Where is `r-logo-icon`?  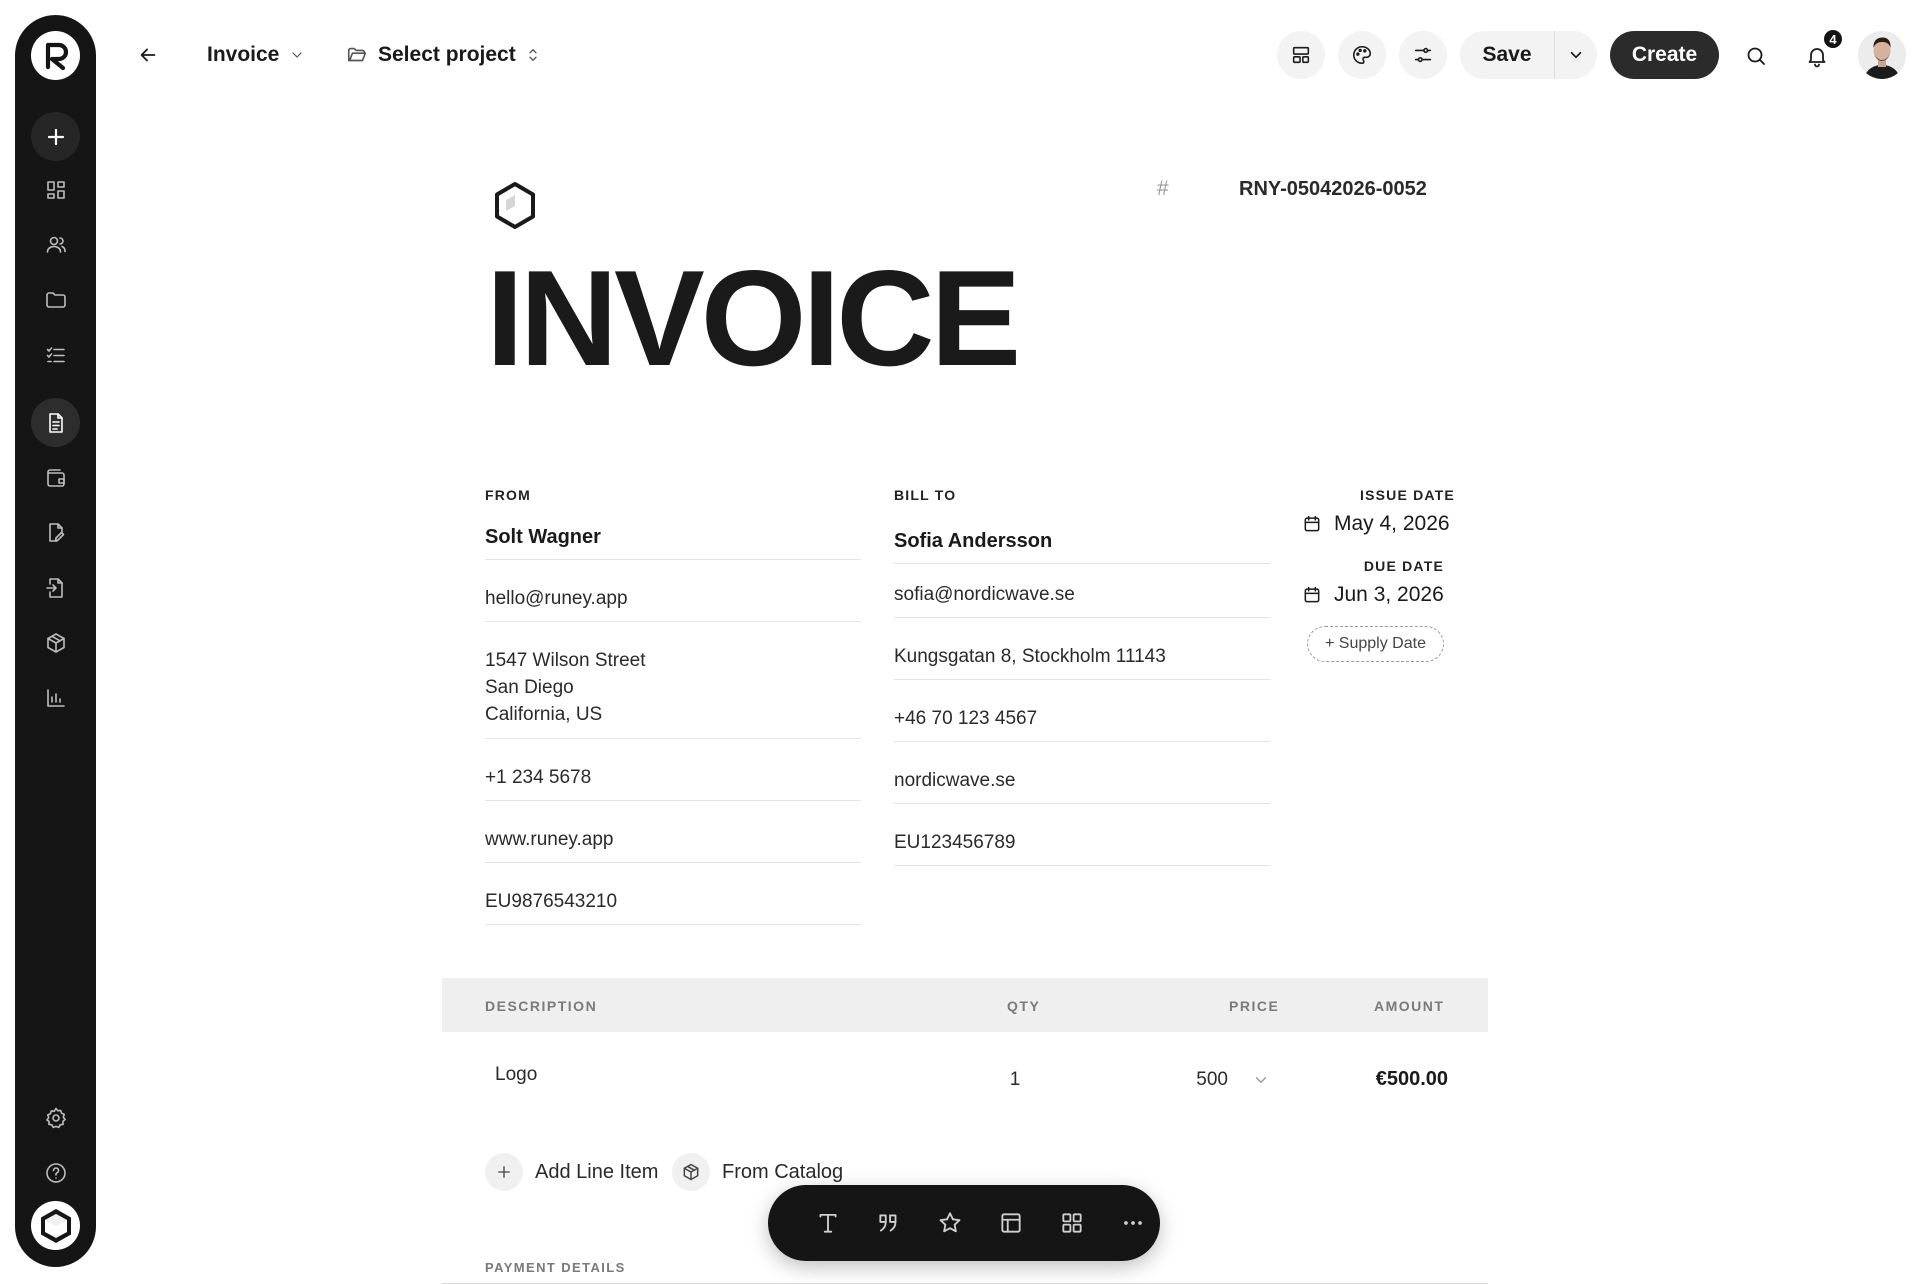 r-logo-icon is located at coordinates (56, 56).